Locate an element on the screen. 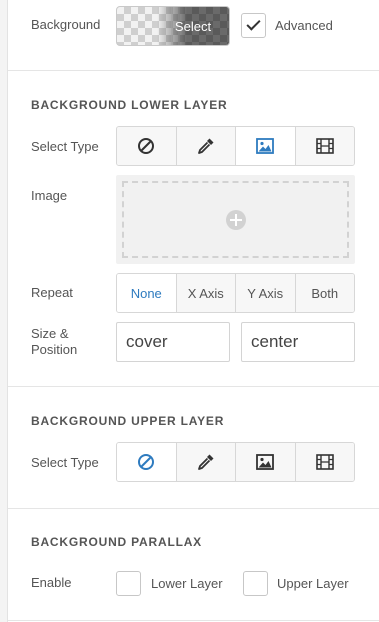 This screenshot has width=379, height=622. upper-type-video-option is located at coordinates (324, 462).